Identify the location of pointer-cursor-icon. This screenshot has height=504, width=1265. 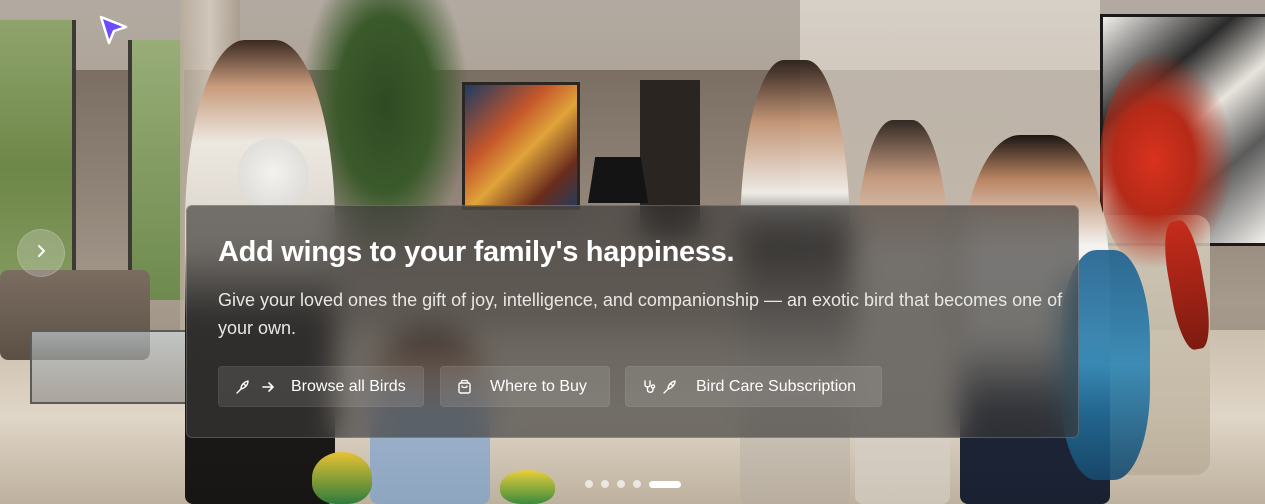
(114, 30).